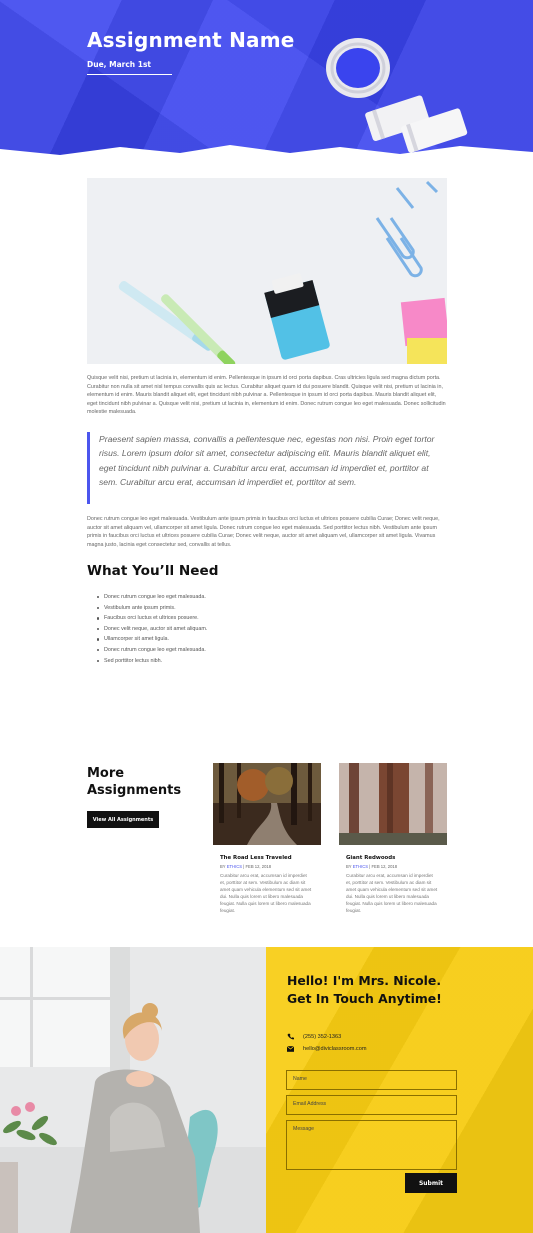 The height and width of the screenshot is (1233, 533). What do you see at coordinates (134, 790) in the screenshot?
I see `heading-line: Assignments` at bounding box center [134, 790].